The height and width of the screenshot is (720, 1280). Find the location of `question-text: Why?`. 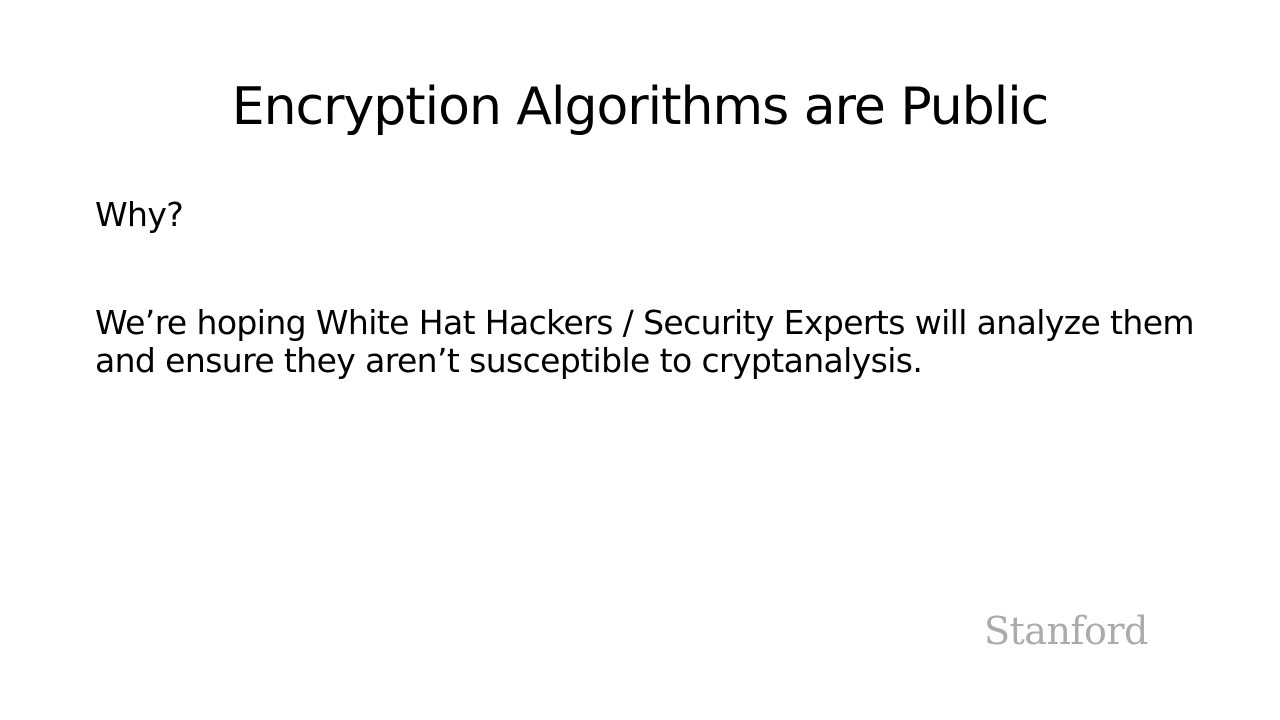

question-text: Why? is located at coordinates (139, 214).